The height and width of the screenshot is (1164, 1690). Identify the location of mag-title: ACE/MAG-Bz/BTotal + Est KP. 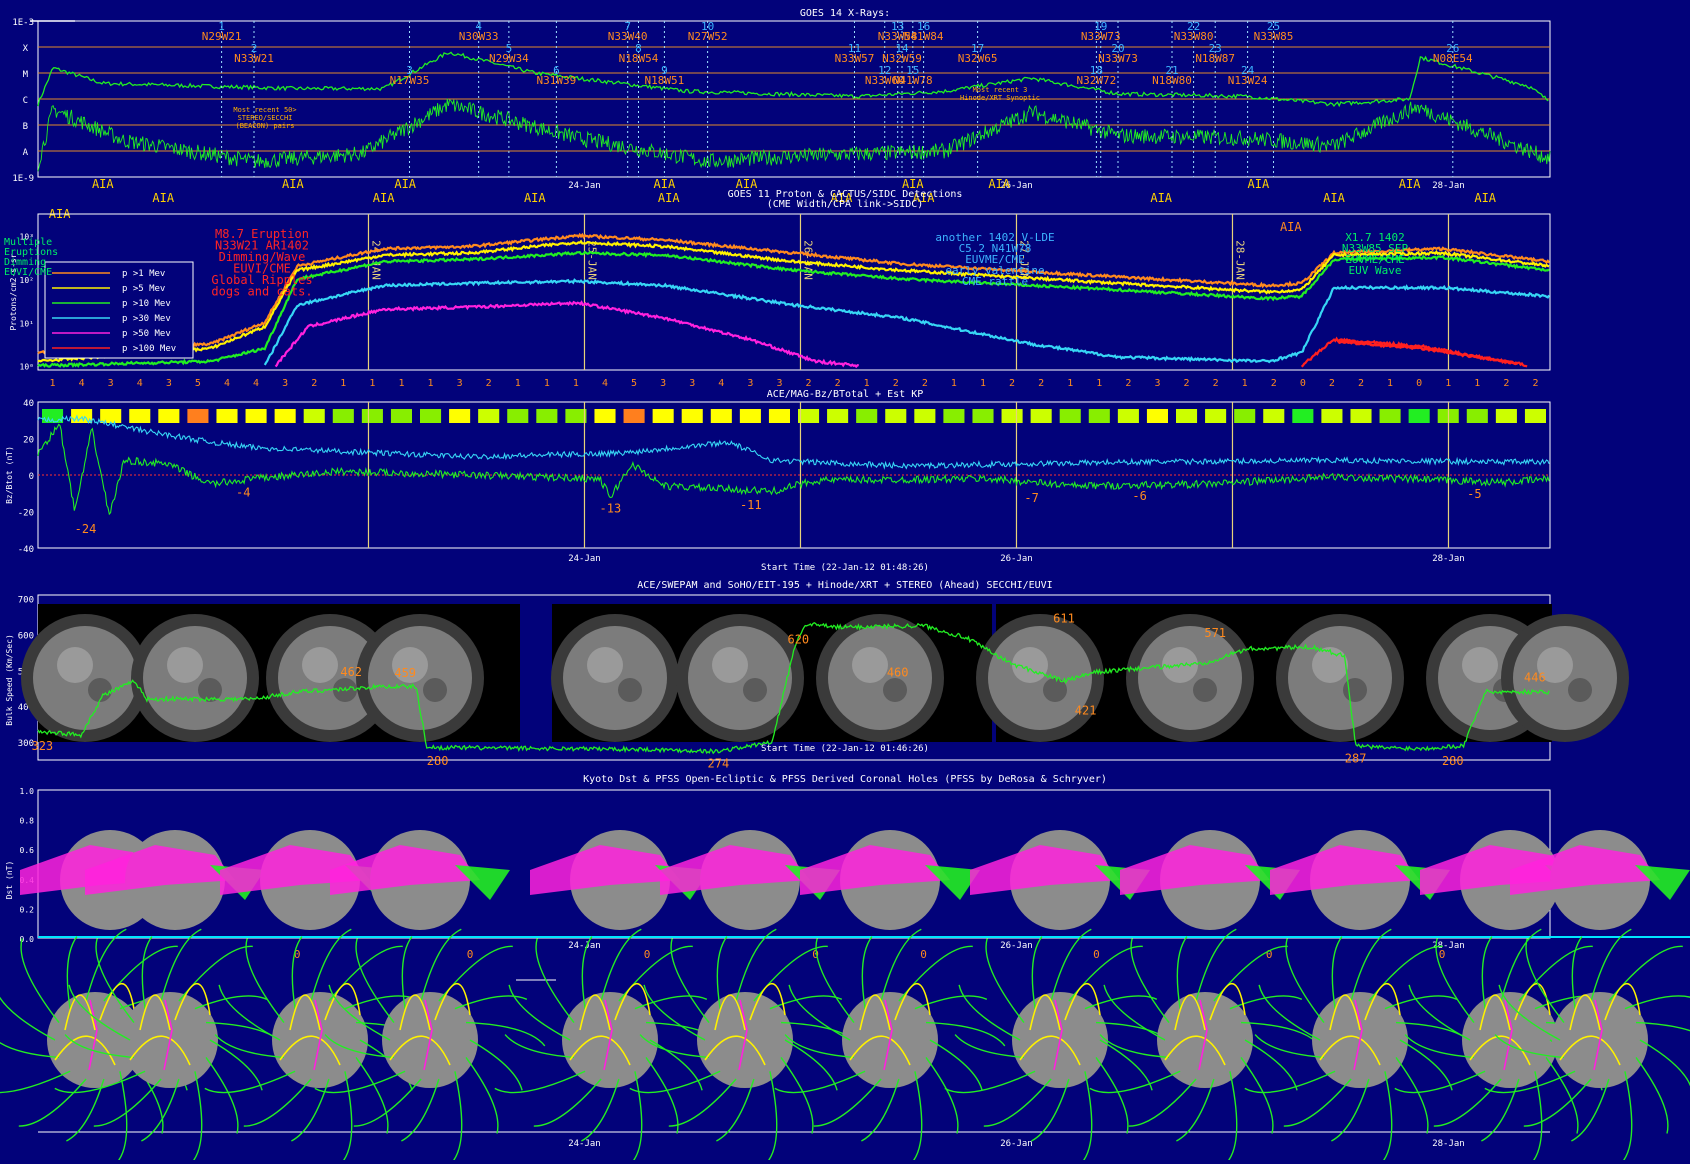
(845, 394).